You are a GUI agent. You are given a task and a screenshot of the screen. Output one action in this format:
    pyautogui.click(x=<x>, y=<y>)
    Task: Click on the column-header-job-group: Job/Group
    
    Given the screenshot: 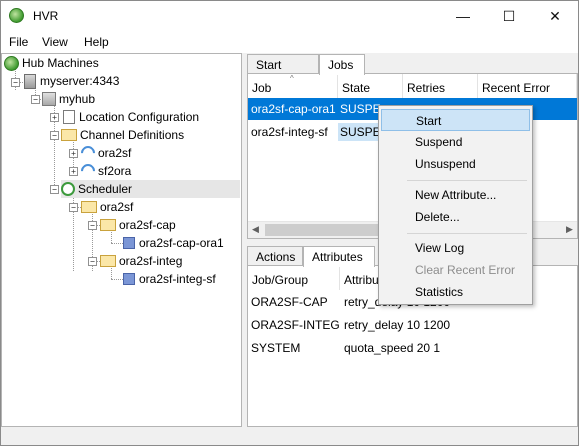 What is the action you would take?
    pyautogui.click(x=294, y=278)
    